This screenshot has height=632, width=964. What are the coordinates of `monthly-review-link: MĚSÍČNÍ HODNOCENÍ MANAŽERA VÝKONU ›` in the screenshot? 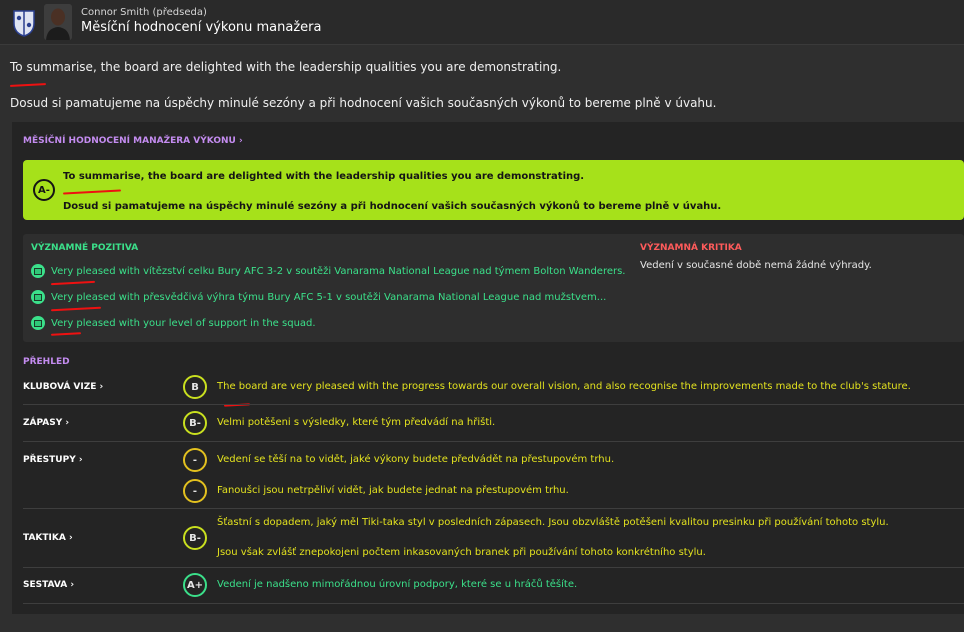 It's located at (133, 141).